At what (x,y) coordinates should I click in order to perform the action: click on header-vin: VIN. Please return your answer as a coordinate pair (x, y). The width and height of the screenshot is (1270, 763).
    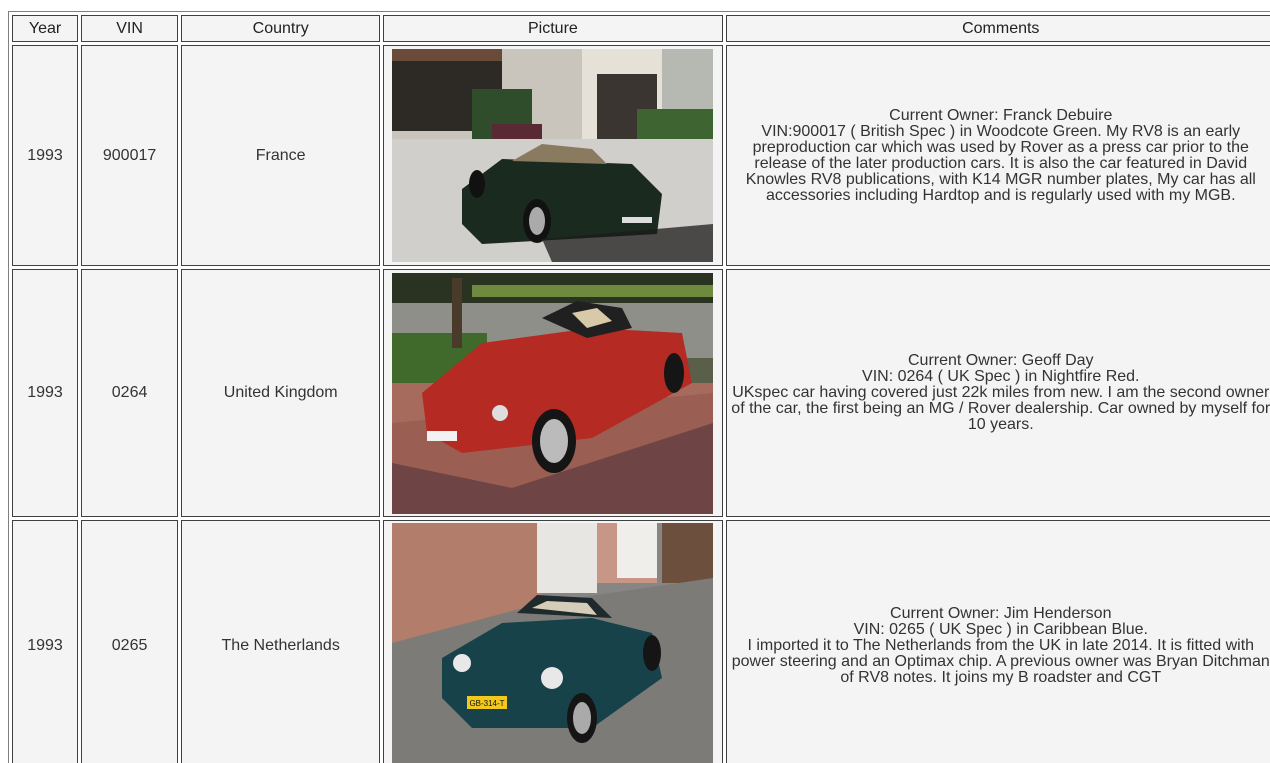
    Looking at the image, I should click on (130, 28).